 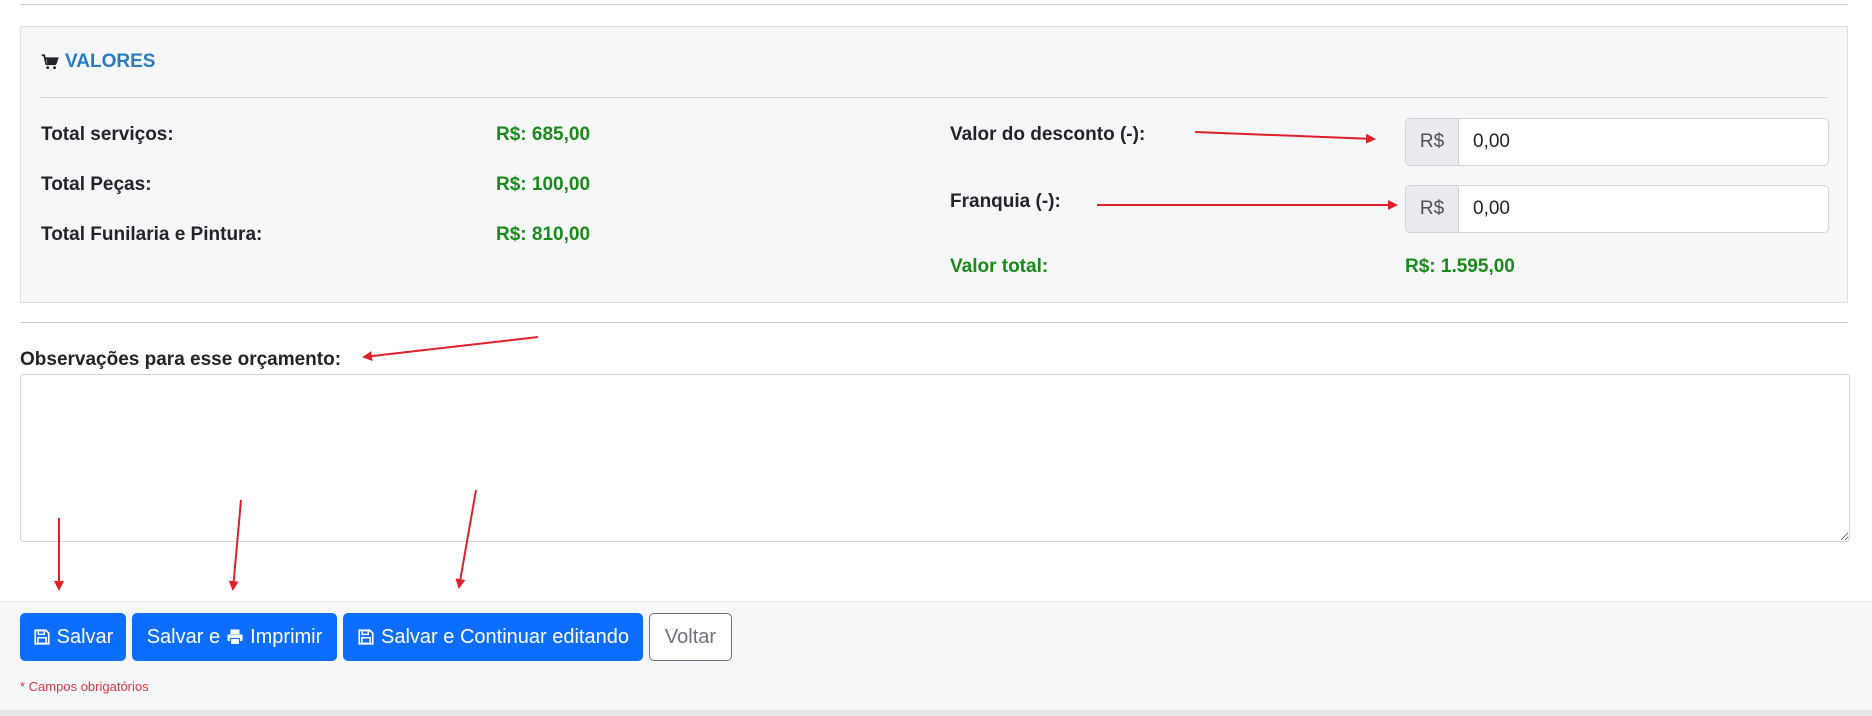 I want to click on required-fields-note: * Campos obrigatórios, so click(x=84, y=686).